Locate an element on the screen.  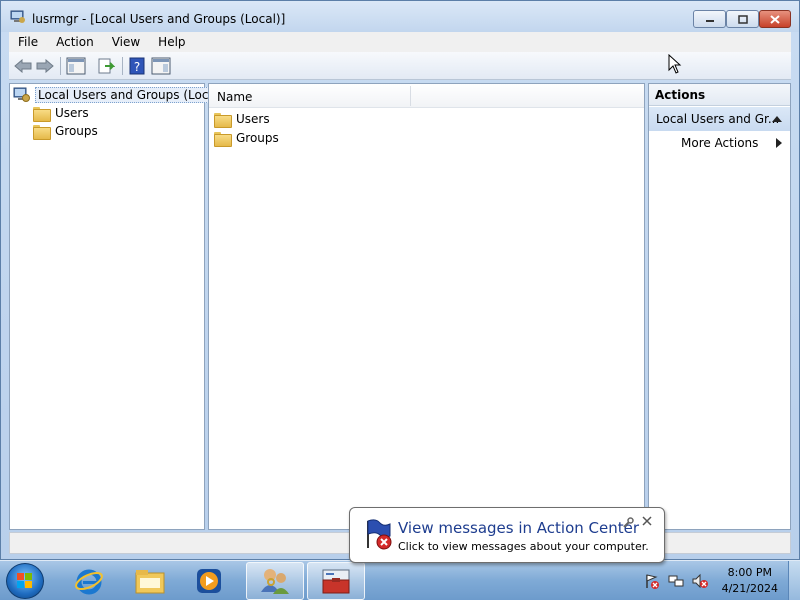
start-button is located at coordinates (25, 581).